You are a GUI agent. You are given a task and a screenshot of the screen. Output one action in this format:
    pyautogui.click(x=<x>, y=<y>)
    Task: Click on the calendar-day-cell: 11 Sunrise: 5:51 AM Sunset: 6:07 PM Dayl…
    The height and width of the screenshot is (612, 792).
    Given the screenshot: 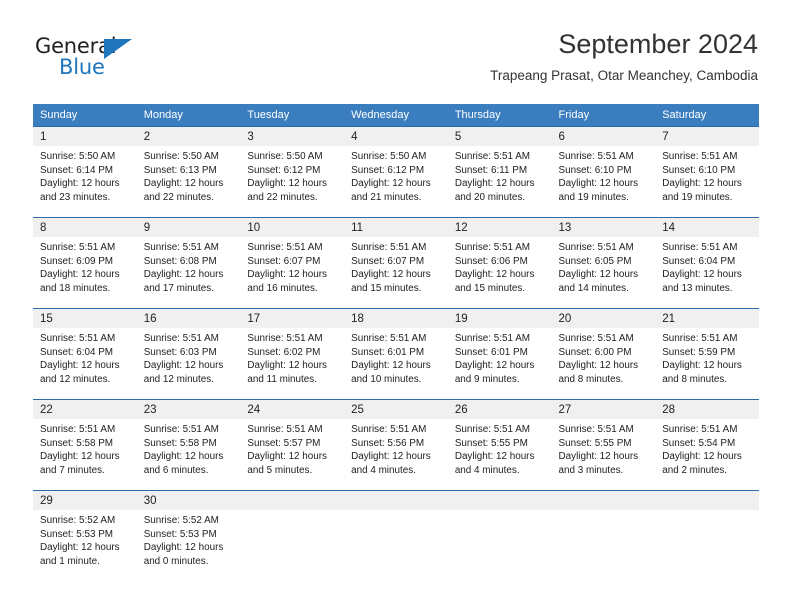 What is the action you would take?
    pyautogui.click(x=396, y=263)
    